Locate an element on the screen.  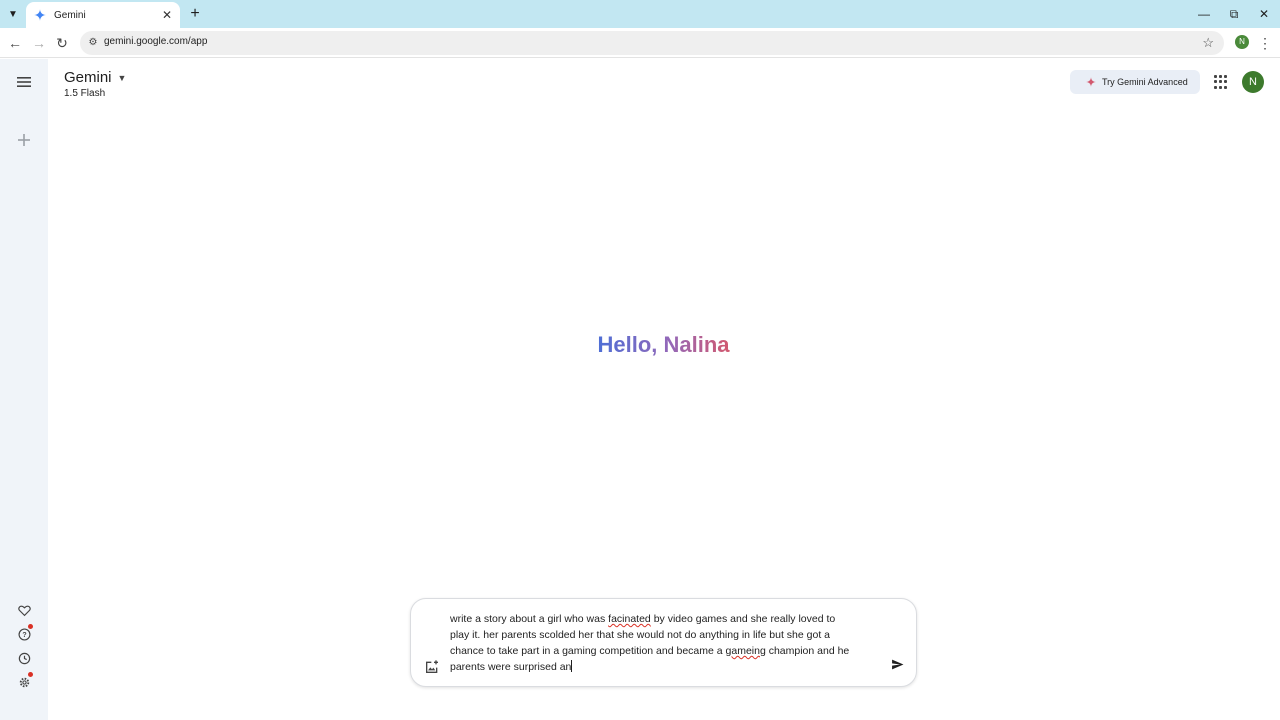
sparkle-icon is located at coordinates (1091, 82).